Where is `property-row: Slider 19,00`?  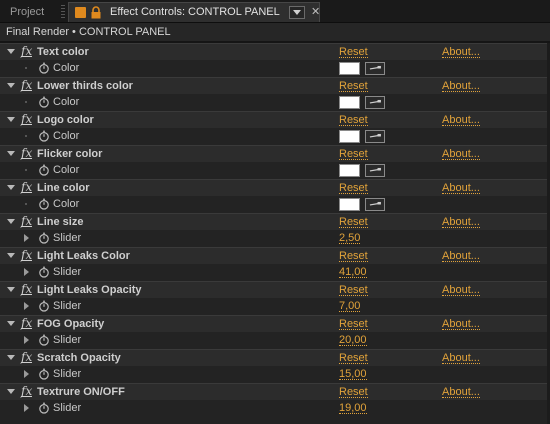 property-row: Slider 19,00 is located at coordinates (275, 408).